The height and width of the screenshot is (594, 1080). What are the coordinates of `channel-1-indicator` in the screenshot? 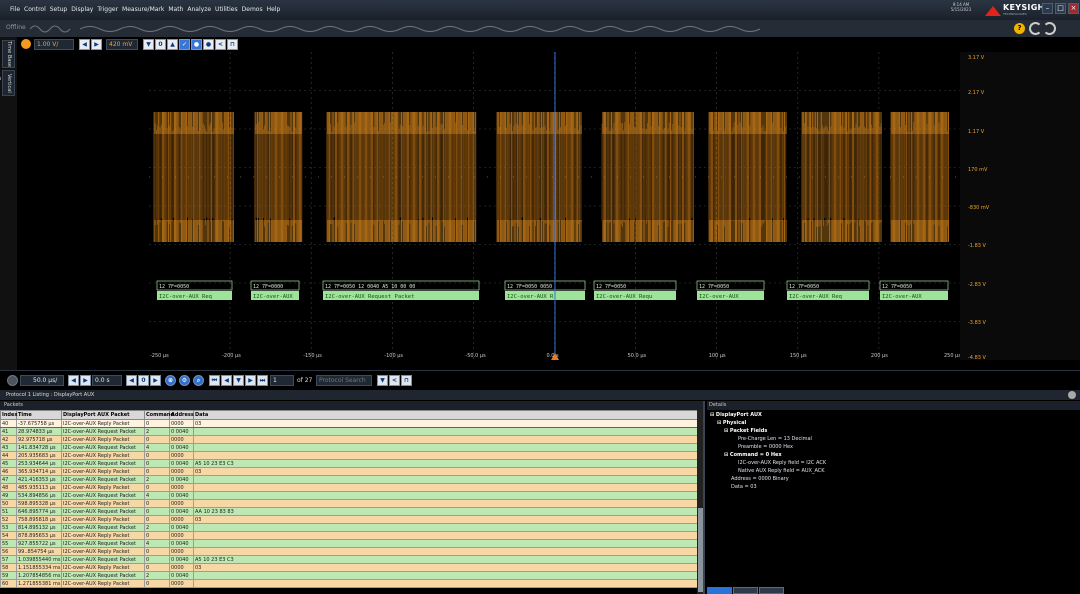 It's located at (26, 44).